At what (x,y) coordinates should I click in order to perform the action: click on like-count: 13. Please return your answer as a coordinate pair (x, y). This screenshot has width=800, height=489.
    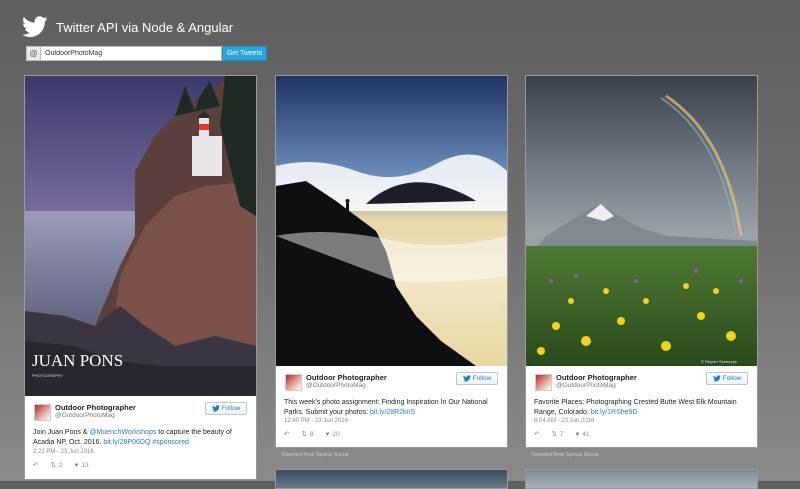
    Looking at the image, I should click on (85, 465).